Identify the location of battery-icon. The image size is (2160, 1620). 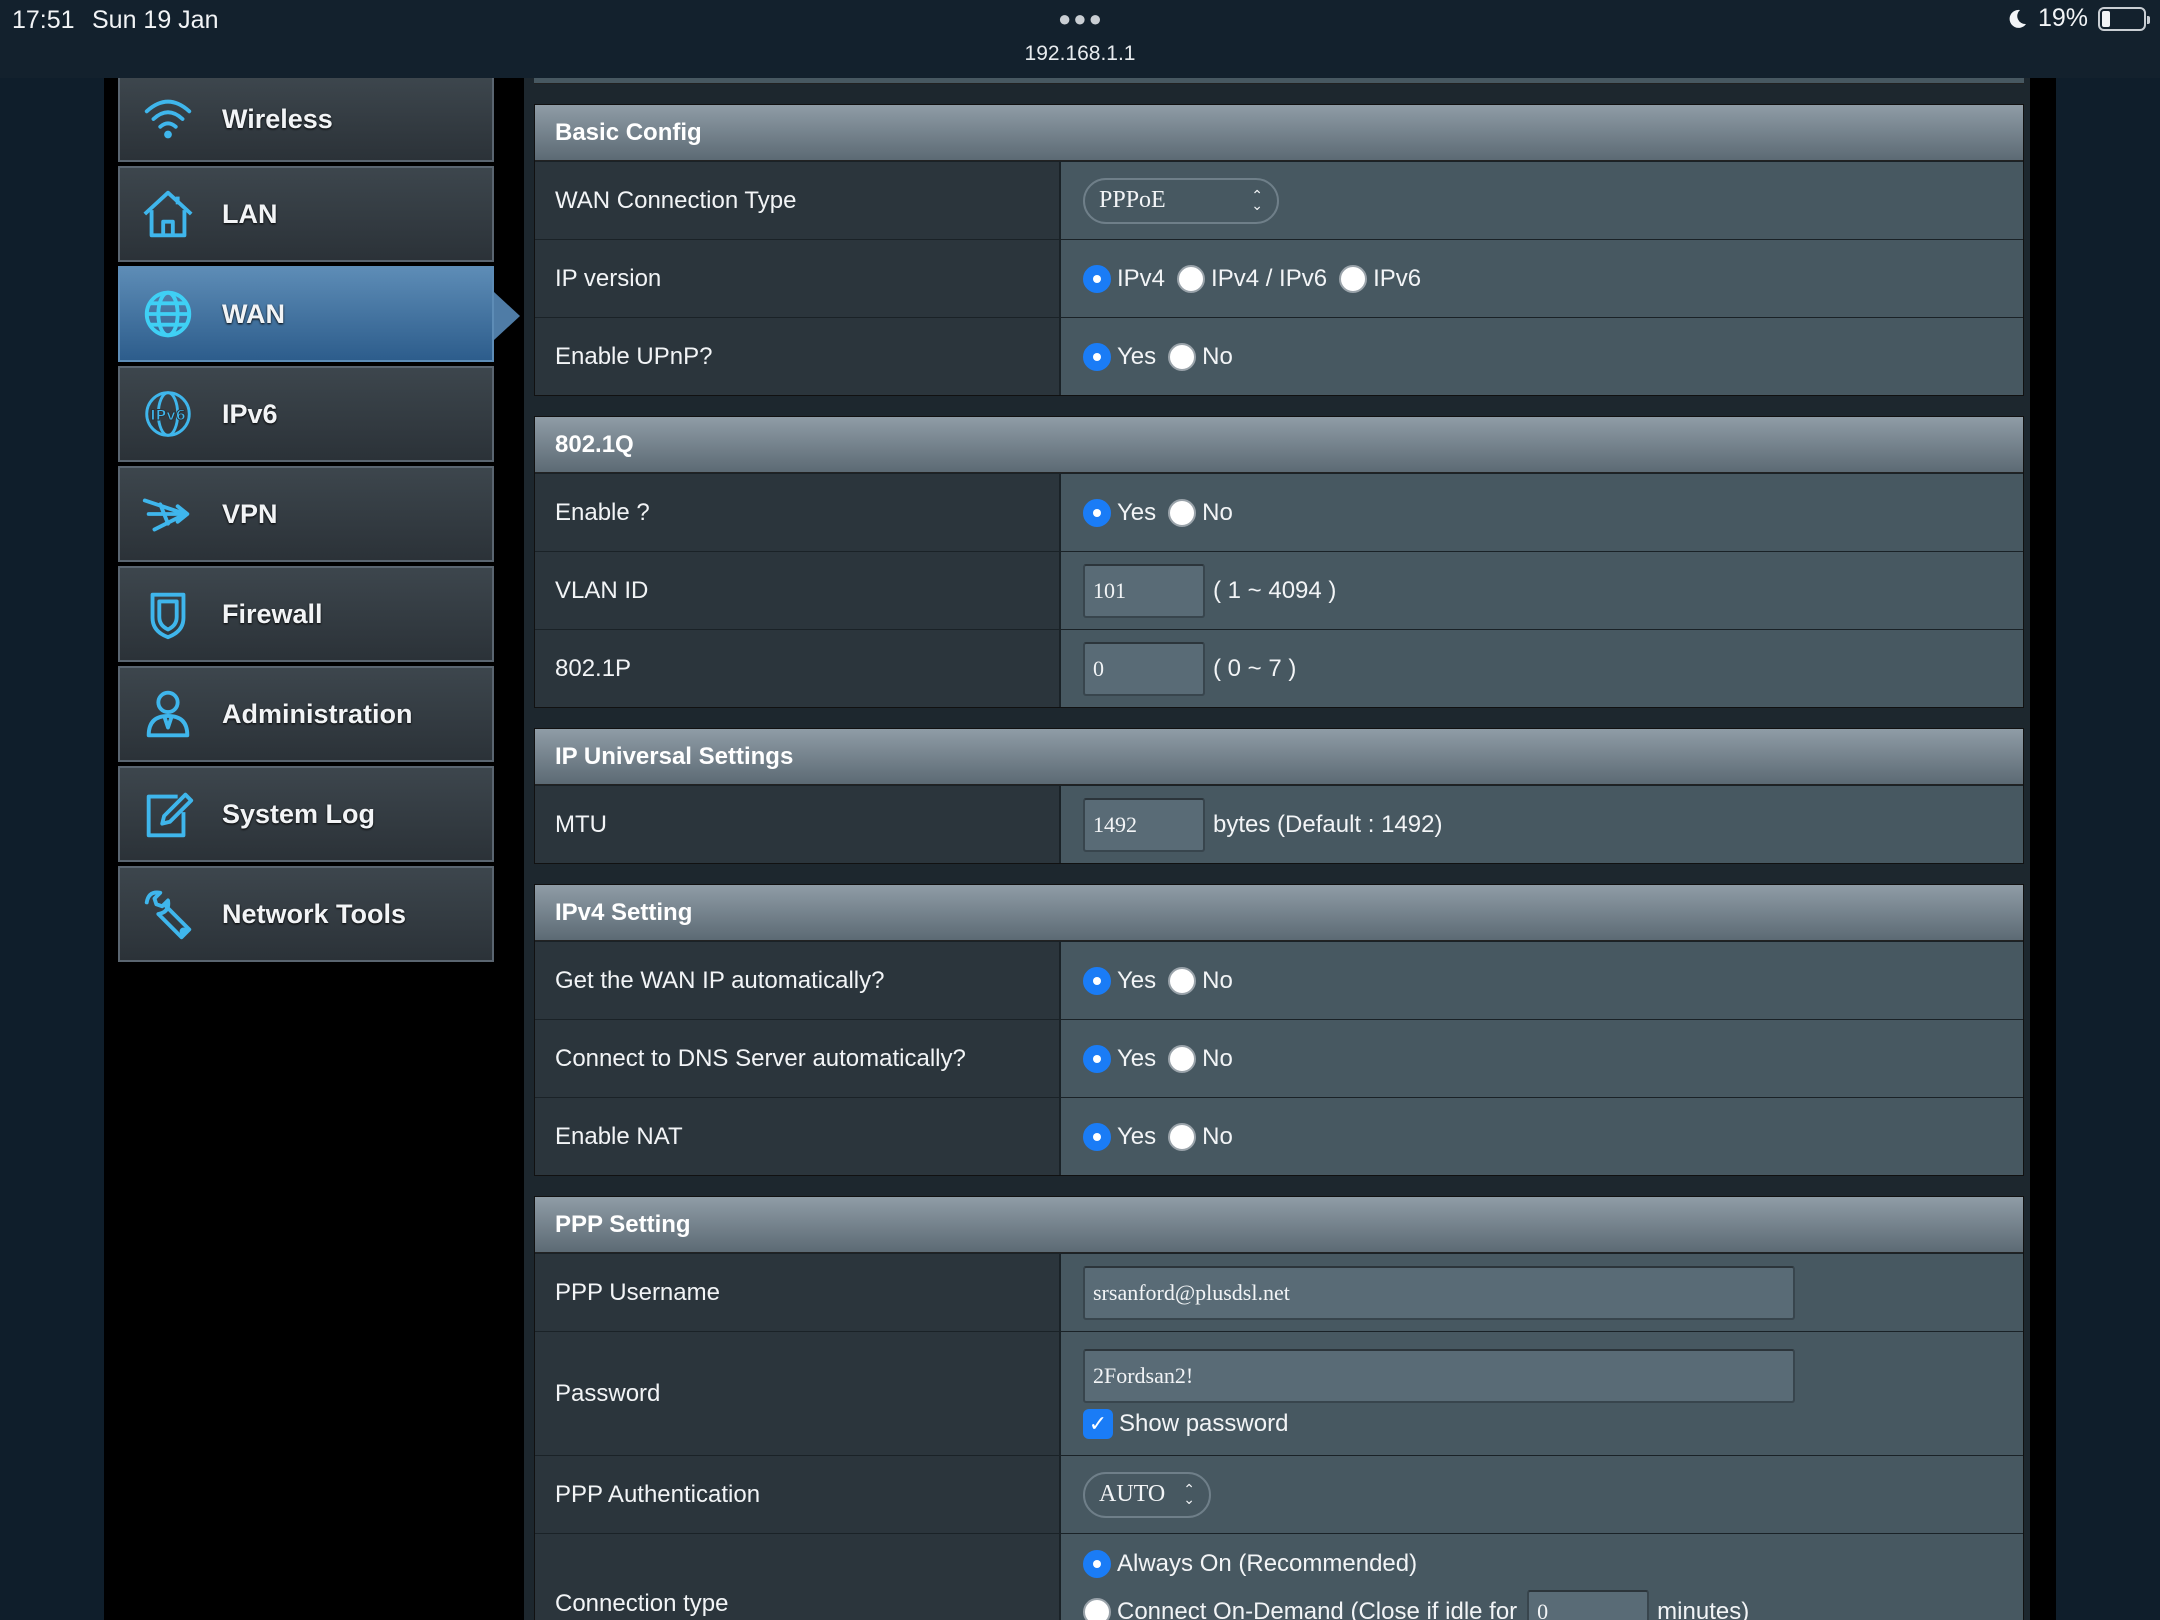
(2124, 18).